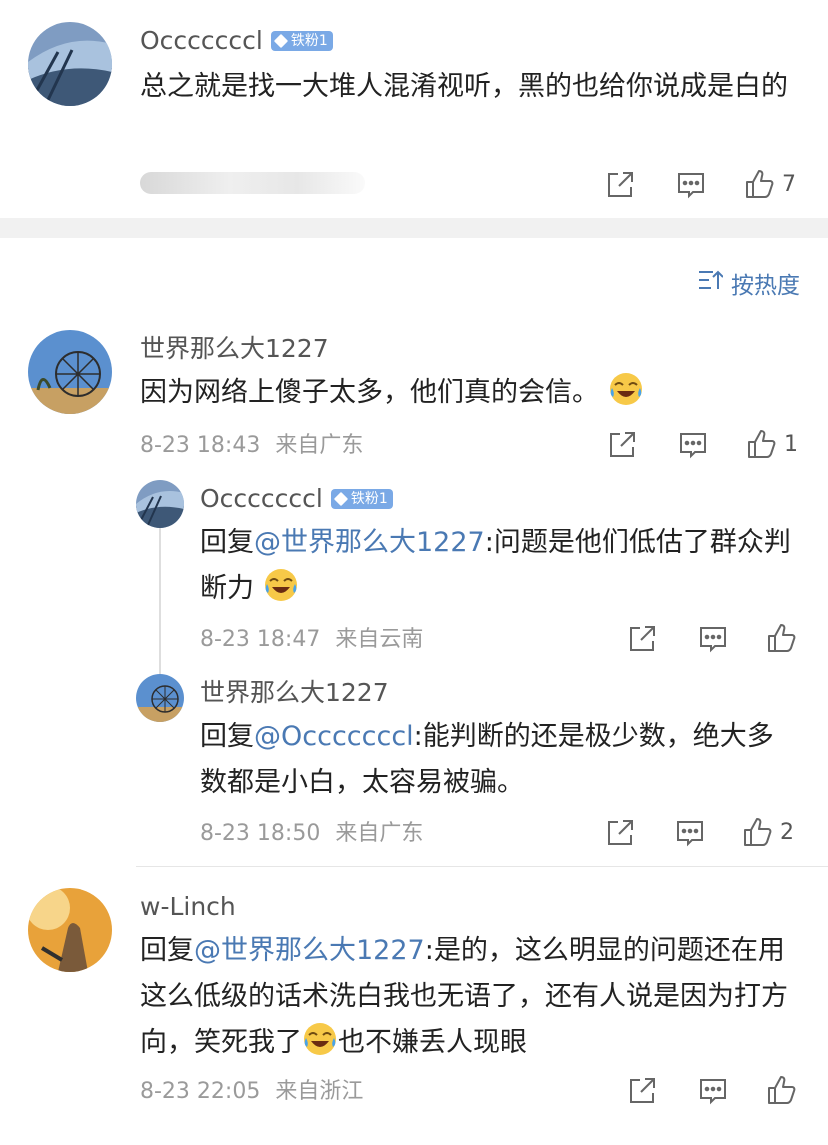 The width and height of the screenshot is (828, 1145). Describe the element at coordinates (260, 833) in the screenshot. I see `timestamp: 8-23 18:50` at that location.